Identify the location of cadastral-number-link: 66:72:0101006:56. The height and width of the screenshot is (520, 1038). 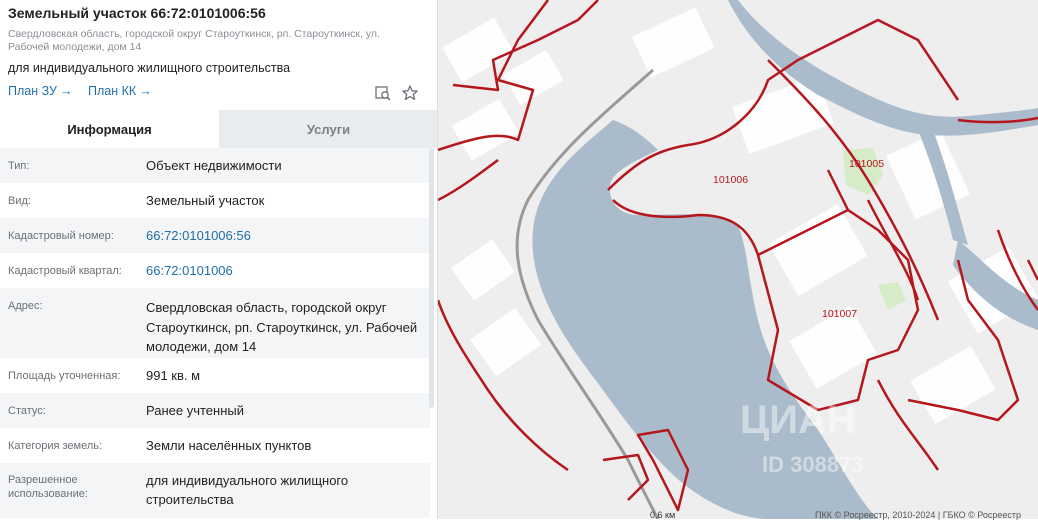
(288, 235).